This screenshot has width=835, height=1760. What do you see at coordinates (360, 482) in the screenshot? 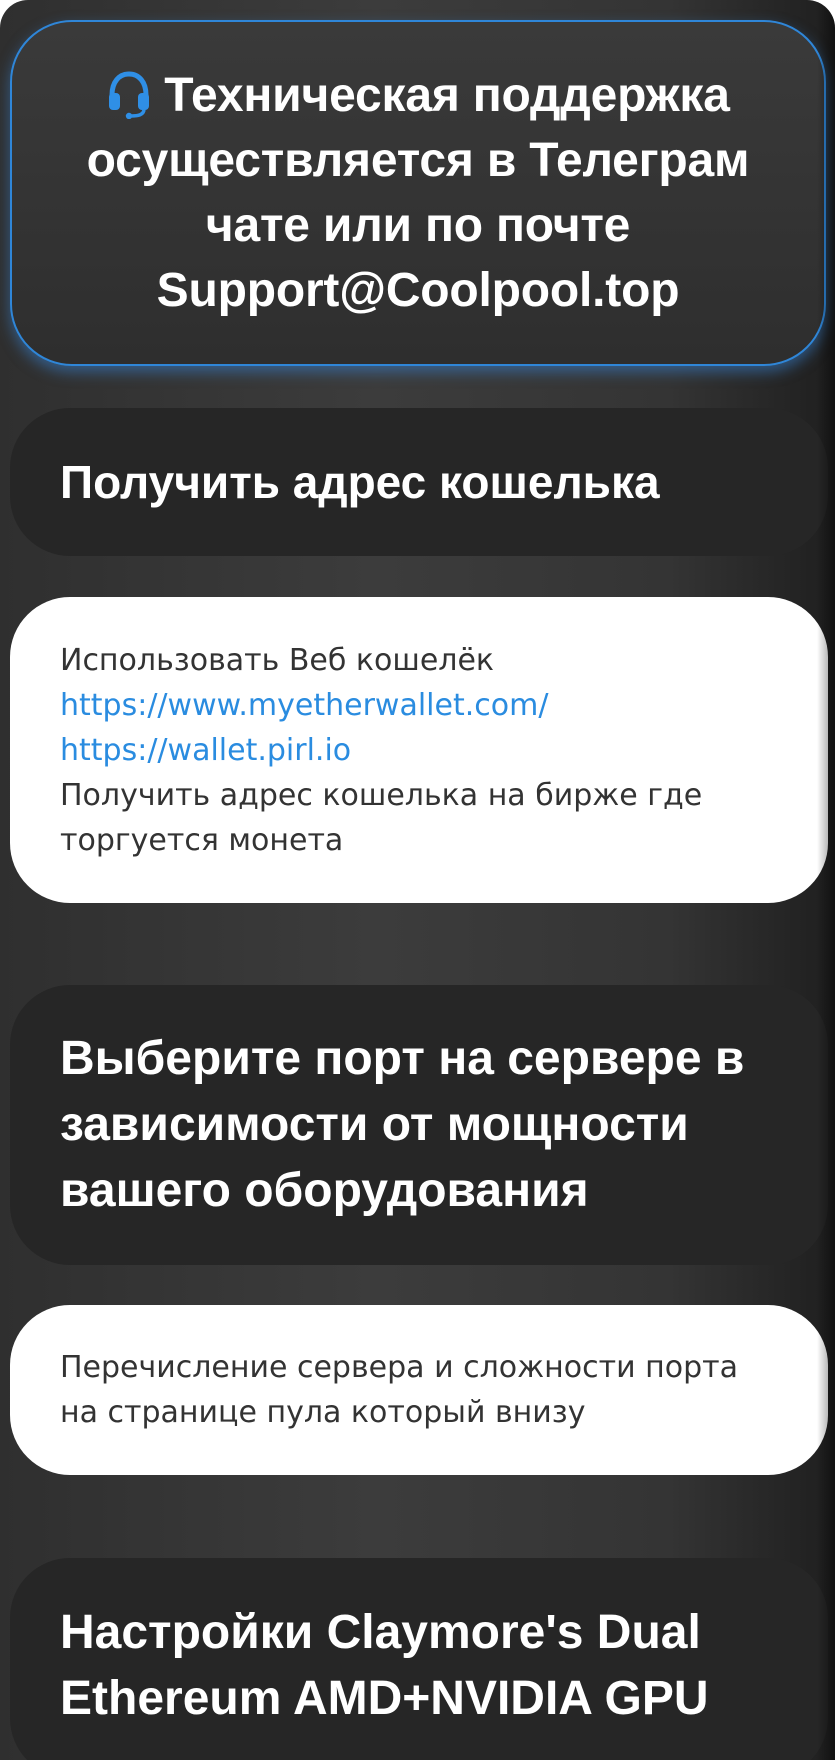
I see `wallet-heading: Получить адрес кошелька` at bounding box center [360, 482].